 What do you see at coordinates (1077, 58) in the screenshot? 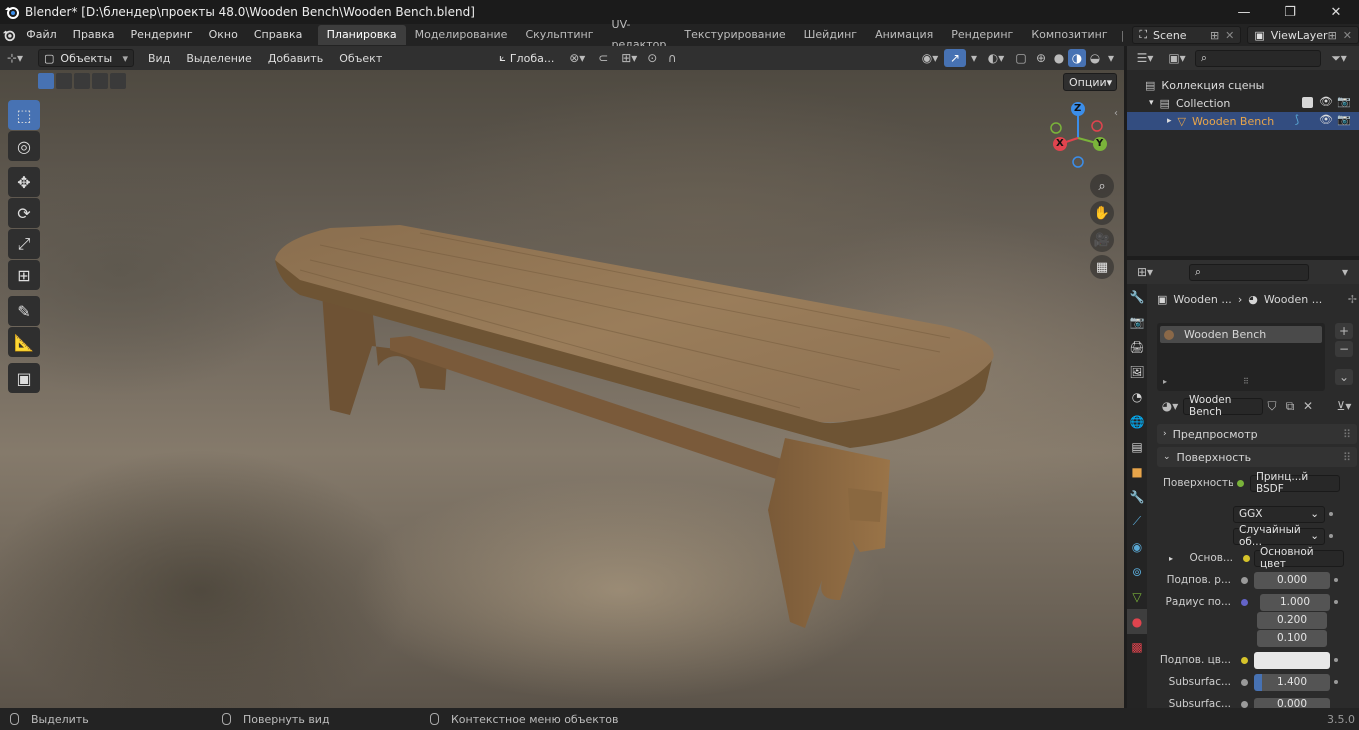
I see `material-preview-shading-icon: ◑` at bounding box center [1077, 58].